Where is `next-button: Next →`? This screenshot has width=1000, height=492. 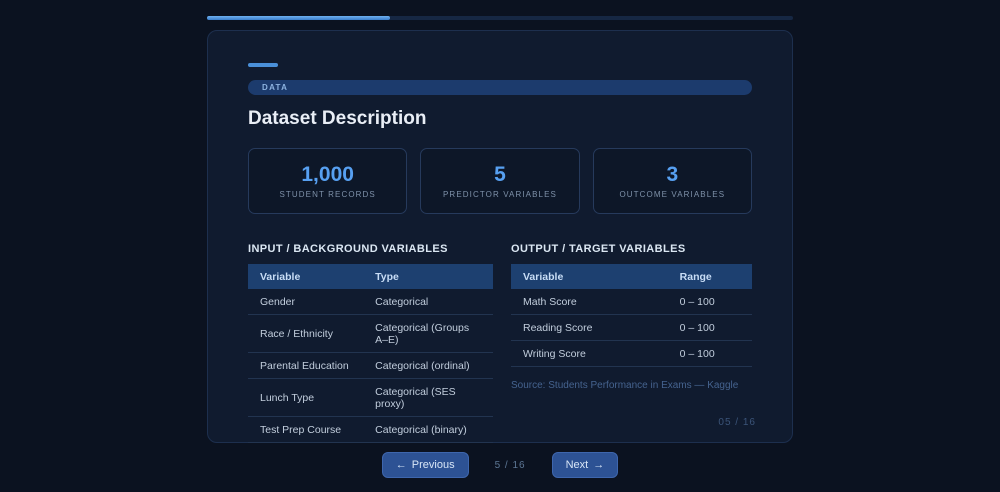 next-button: Next → is located at coordinates (585, 465).